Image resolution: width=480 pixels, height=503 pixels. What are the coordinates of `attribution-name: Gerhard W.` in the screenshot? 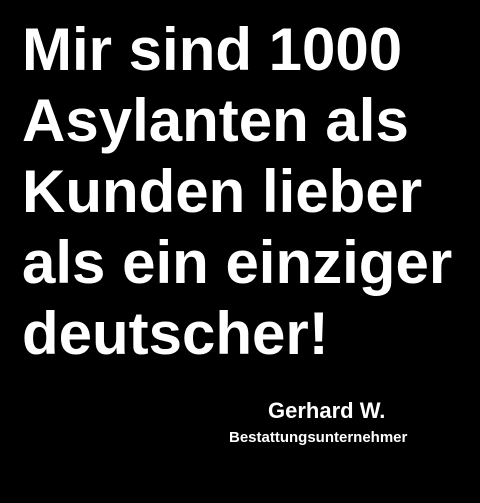 It's located at (327, 410).